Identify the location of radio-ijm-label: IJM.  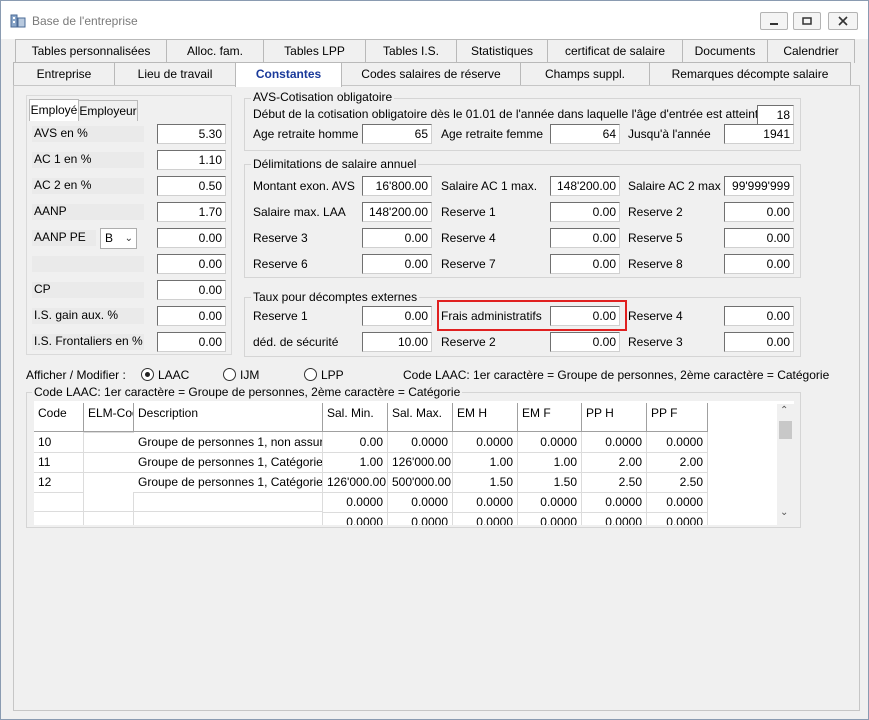
(249, 375).